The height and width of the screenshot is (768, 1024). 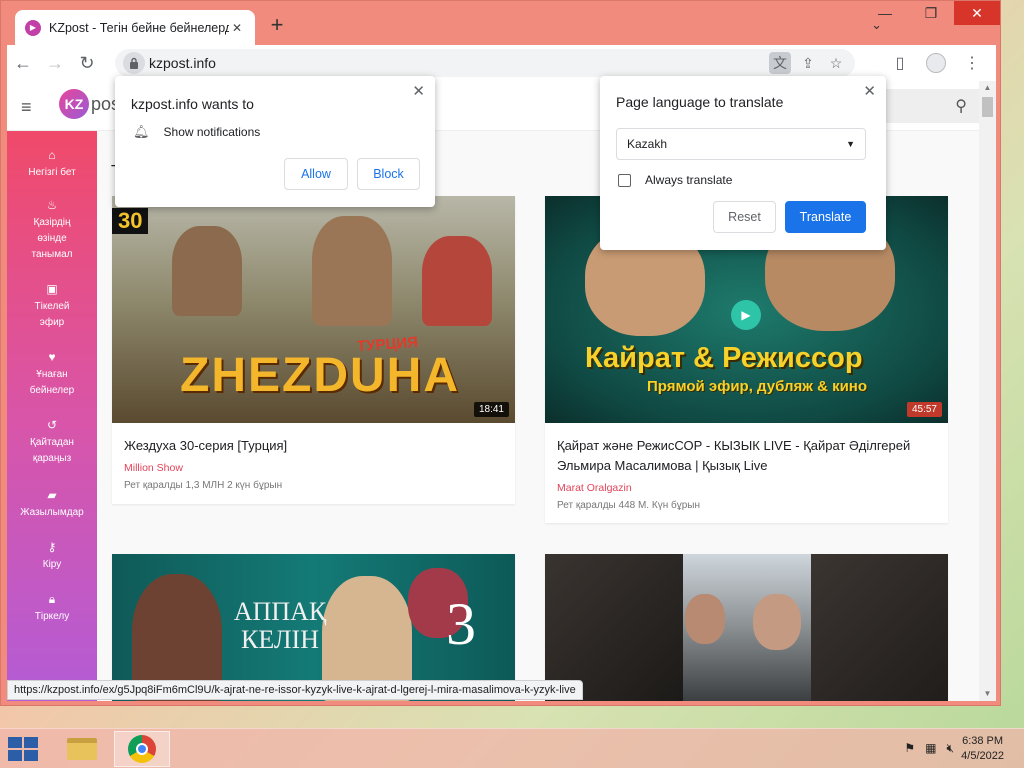 I want to click on new-tab-button: +, so click(x=277, y=26).